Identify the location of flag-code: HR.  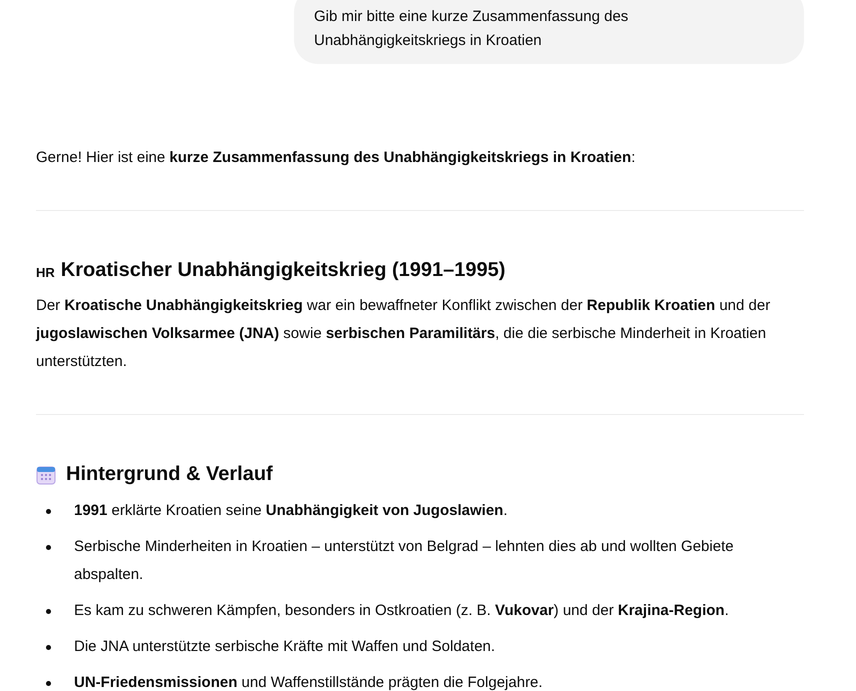
(45, 272).